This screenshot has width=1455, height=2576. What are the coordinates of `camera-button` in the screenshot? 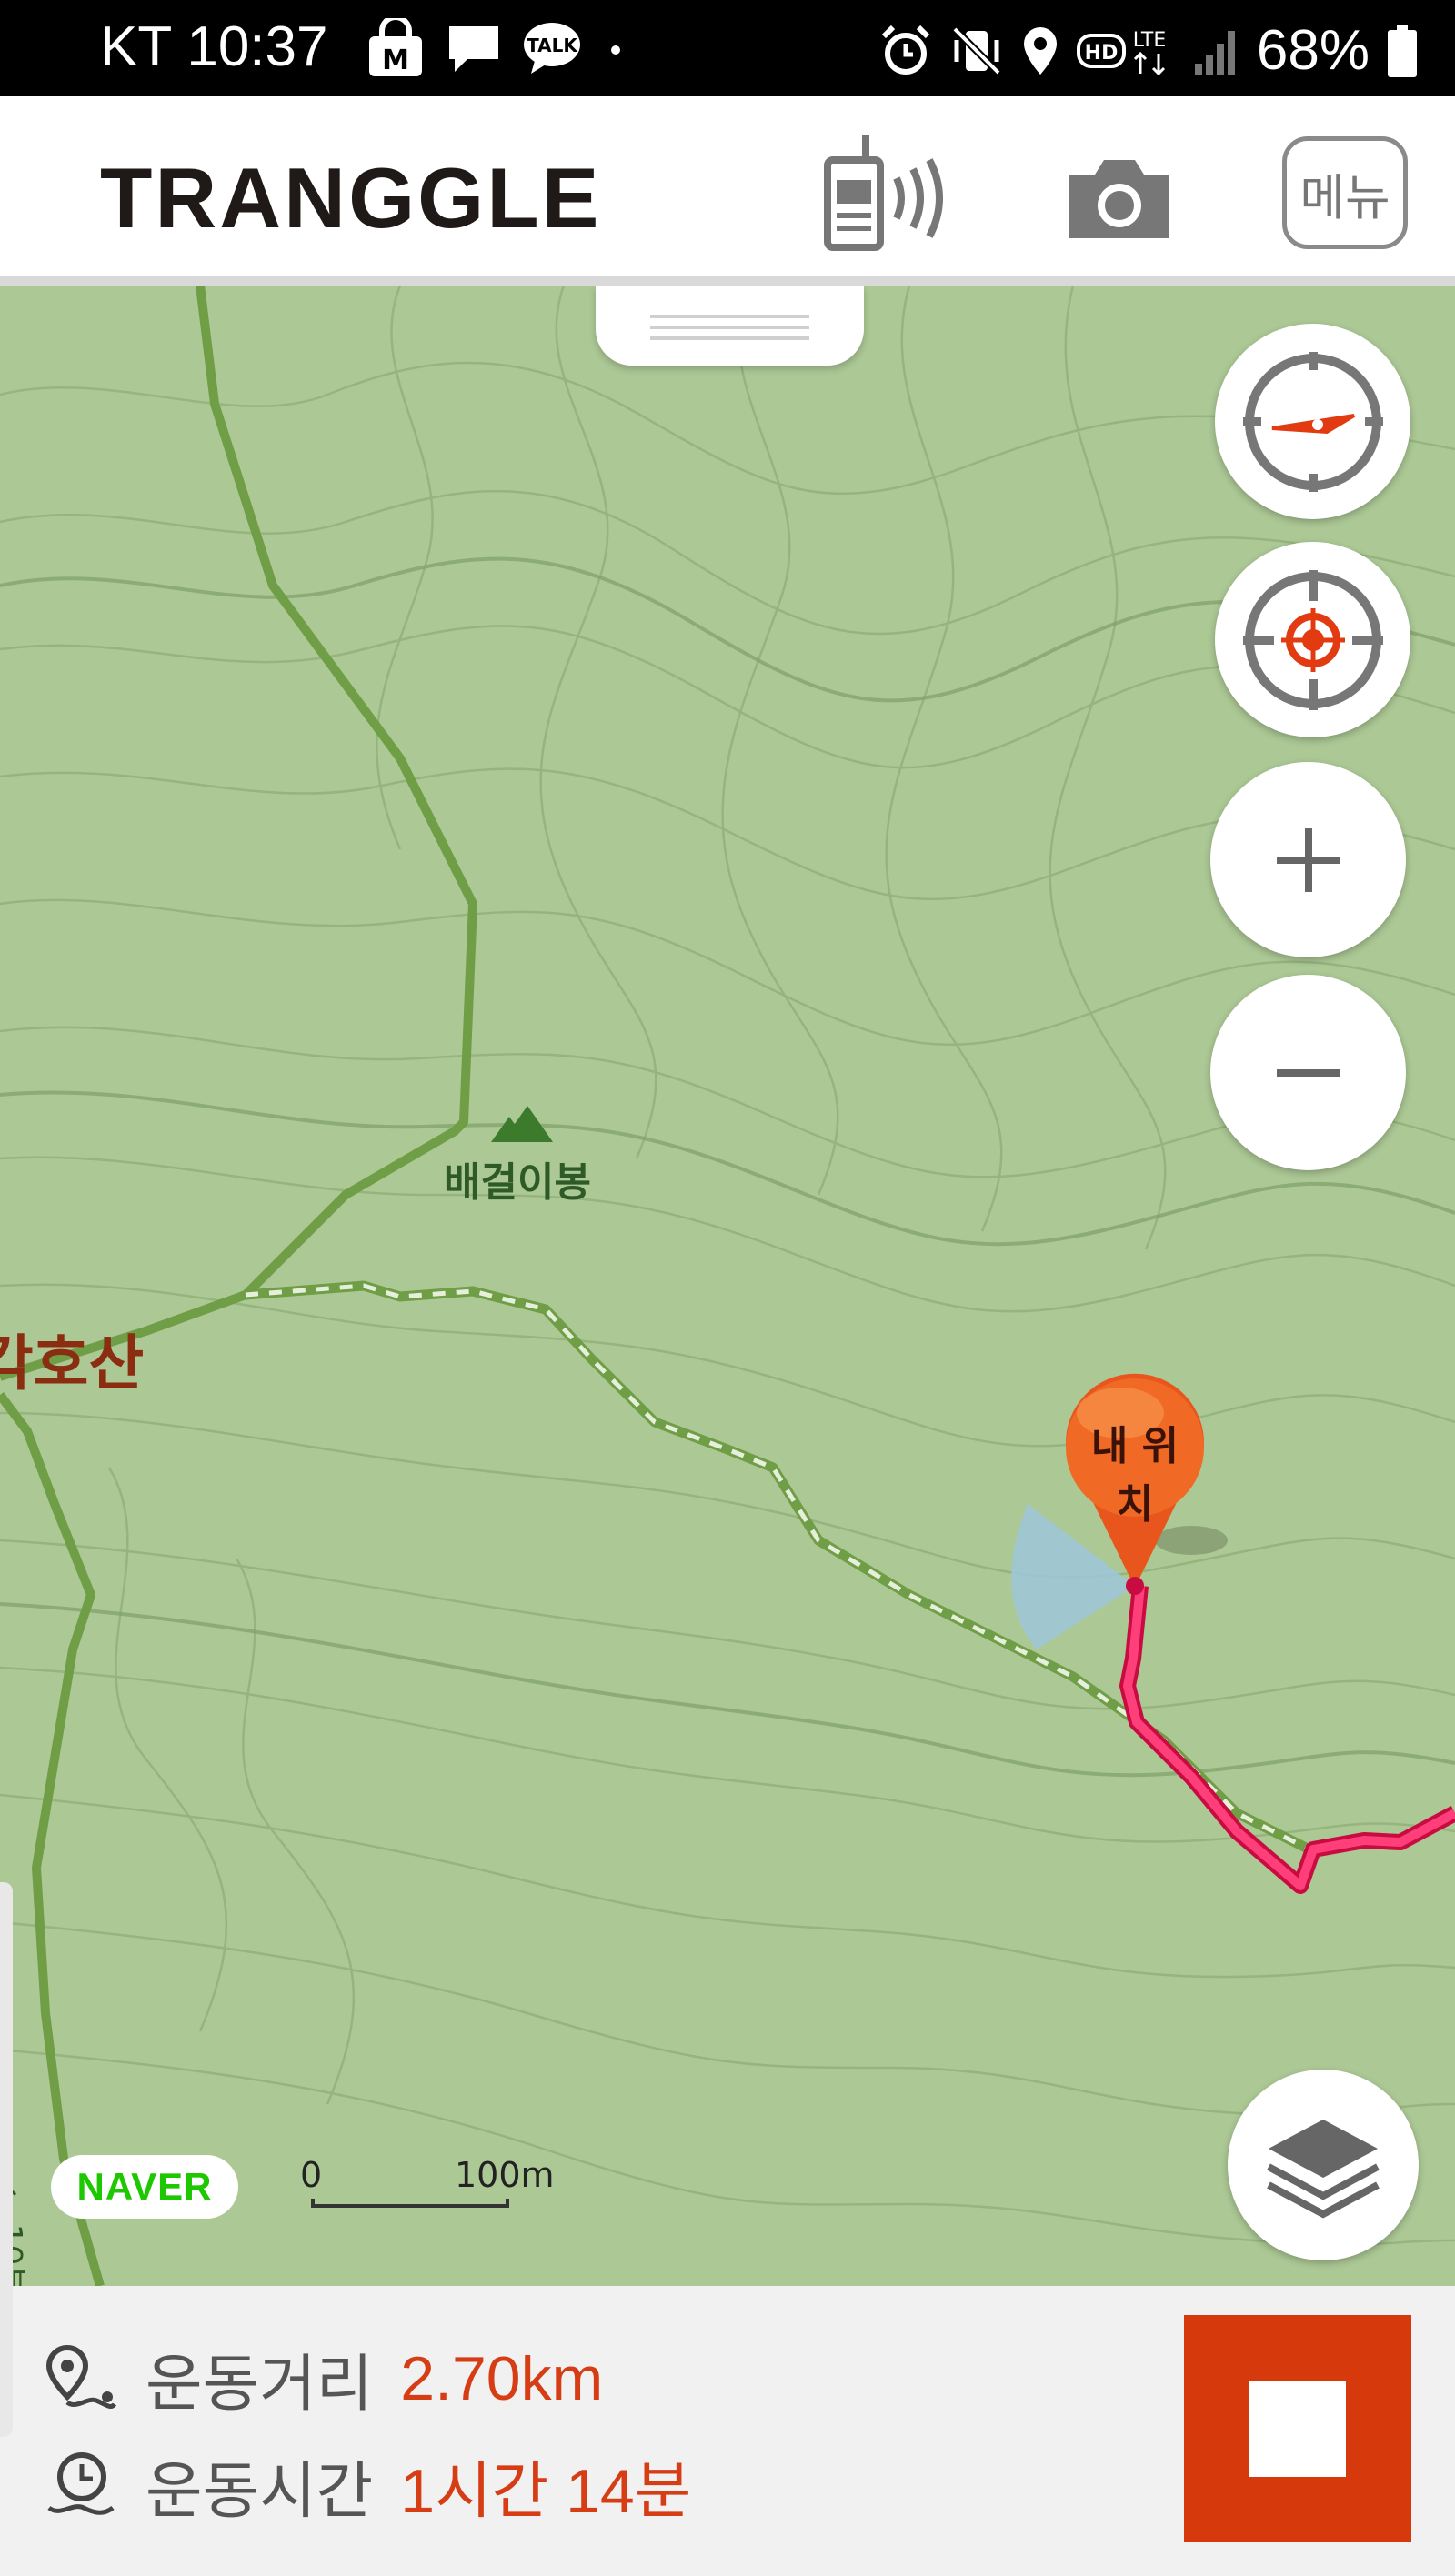 It's located at (1119, 200).